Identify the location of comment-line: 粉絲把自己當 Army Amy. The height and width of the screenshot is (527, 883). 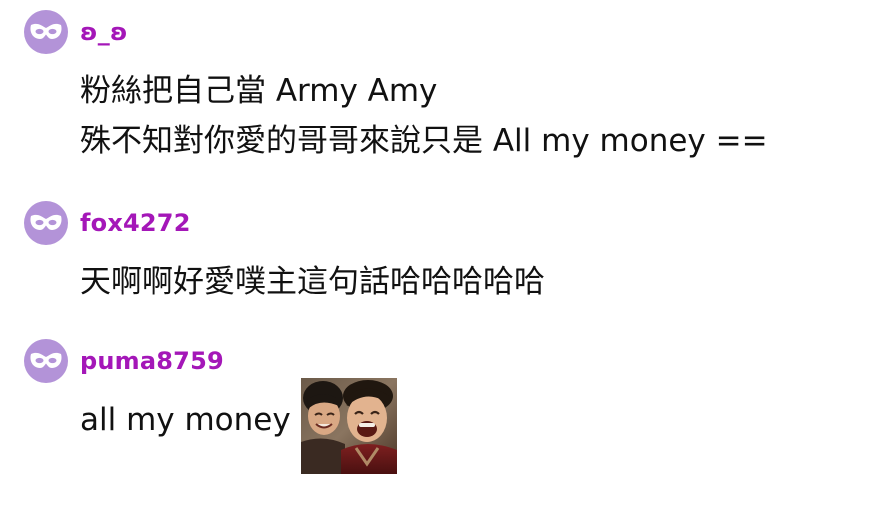
(259, 91).